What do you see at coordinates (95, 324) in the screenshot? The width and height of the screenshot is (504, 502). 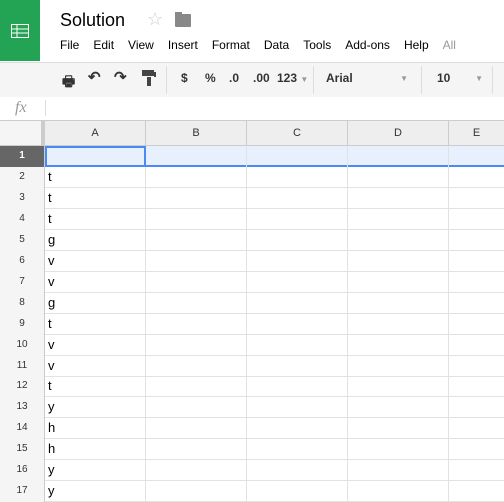 I see `cell-a9: t` at bounding box center [95, 324].